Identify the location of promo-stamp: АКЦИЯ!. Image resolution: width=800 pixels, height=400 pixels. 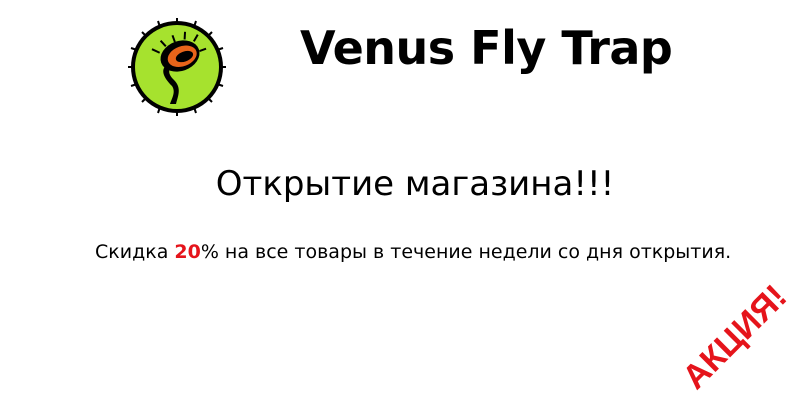
(735, 337).